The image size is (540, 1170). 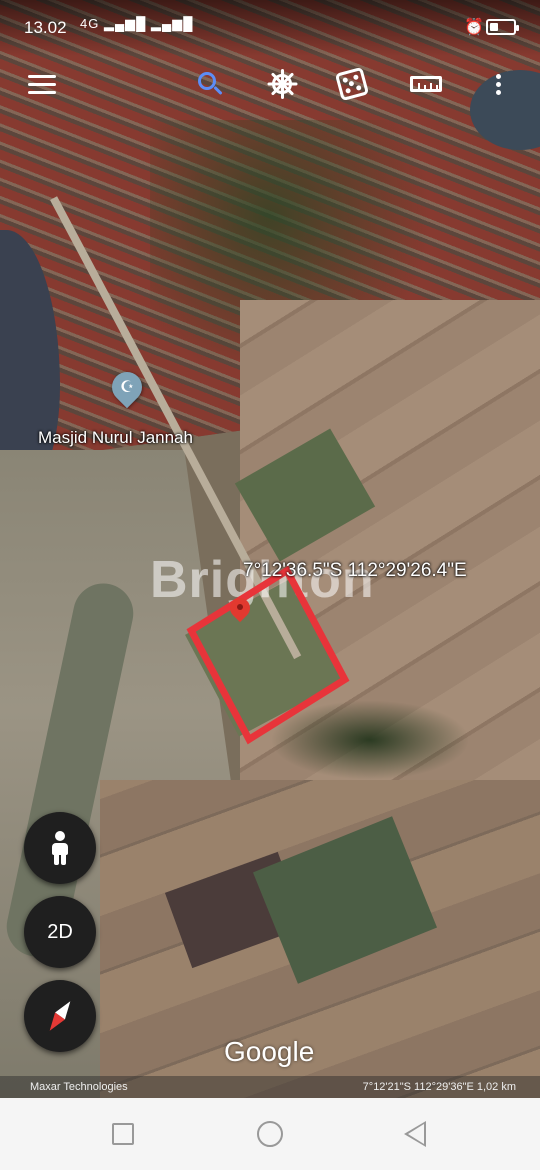 I want to click on crescent-icon: ☪, so click(x=127, y=387).